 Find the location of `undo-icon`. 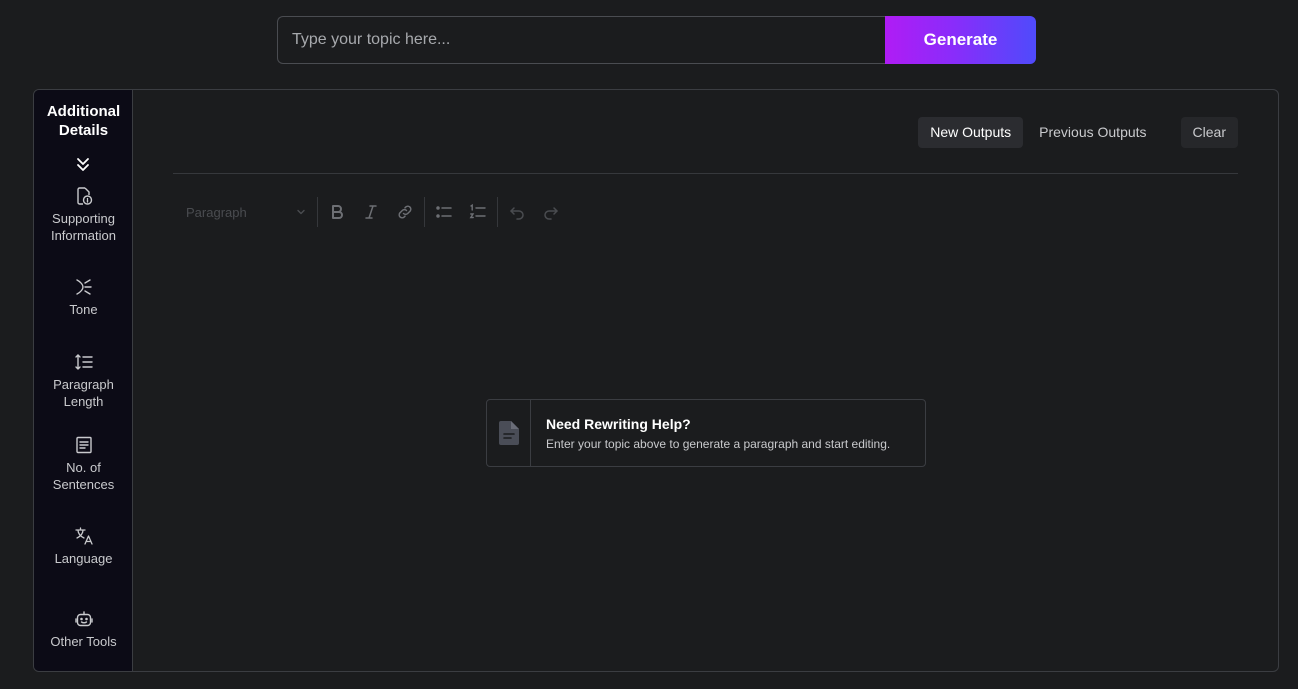

undo-icon is located at coordinates (517, 213).